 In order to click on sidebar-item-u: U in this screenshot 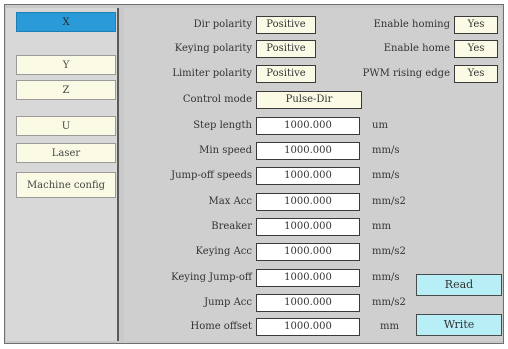, I will do `click(66, 126)`.